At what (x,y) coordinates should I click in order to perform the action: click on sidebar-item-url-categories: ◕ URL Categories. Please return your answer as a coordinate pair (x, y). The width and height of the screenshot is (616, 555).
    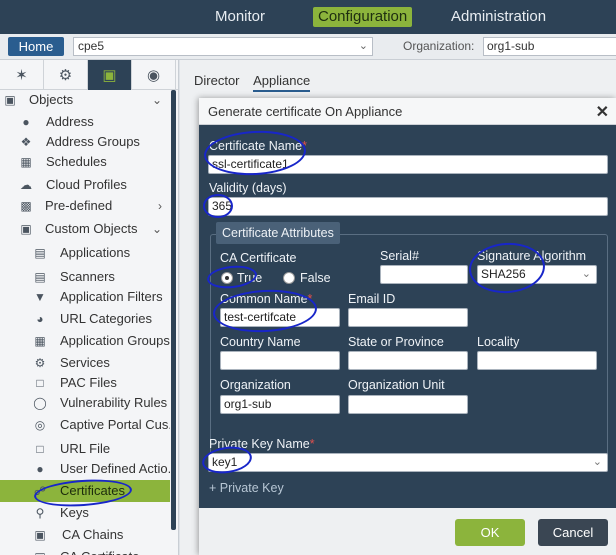
    Looking at the image, I should click on (85, 319).